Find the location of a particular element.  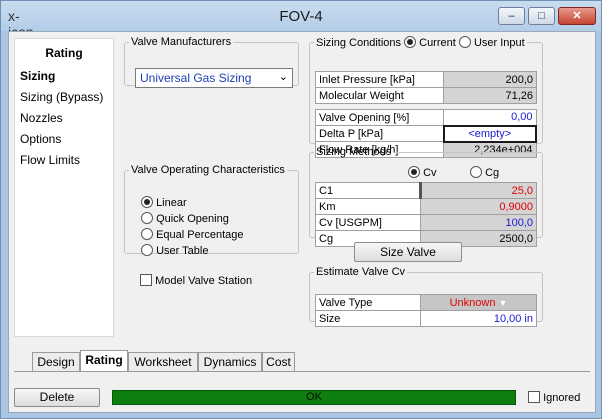

delete-button: Delete is located at coordinates (57, 397).